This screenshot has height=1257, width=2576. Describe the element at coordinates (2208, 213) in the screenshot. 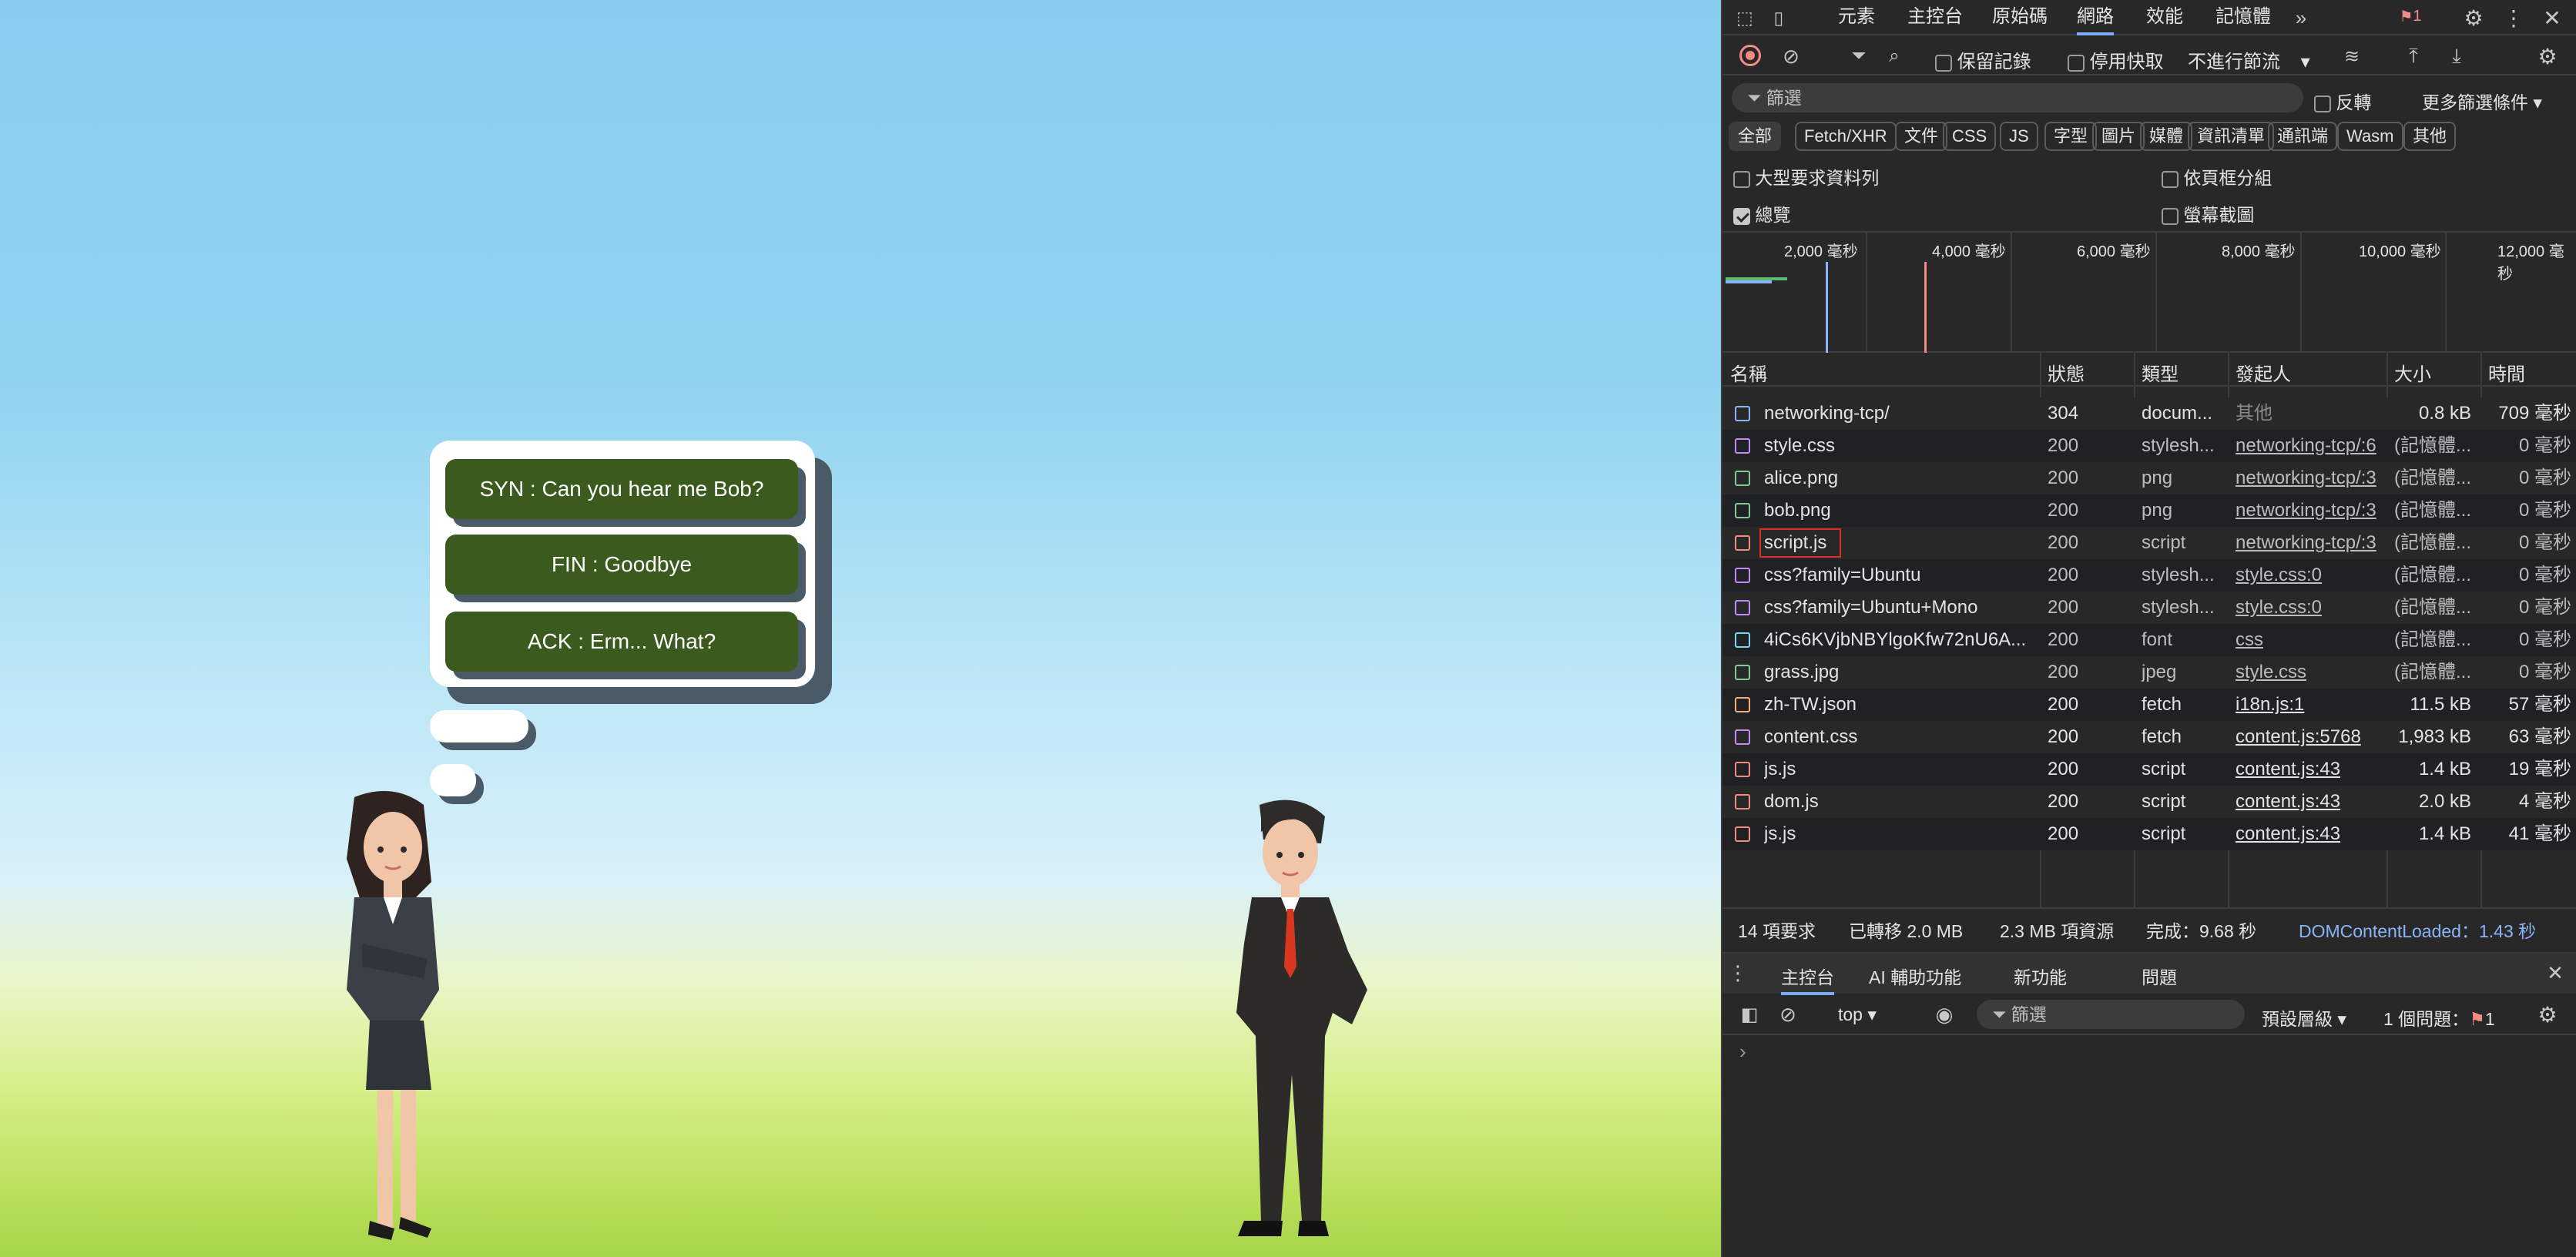

I see `screenshots-checkbox: 螢幕截圖` at that location.